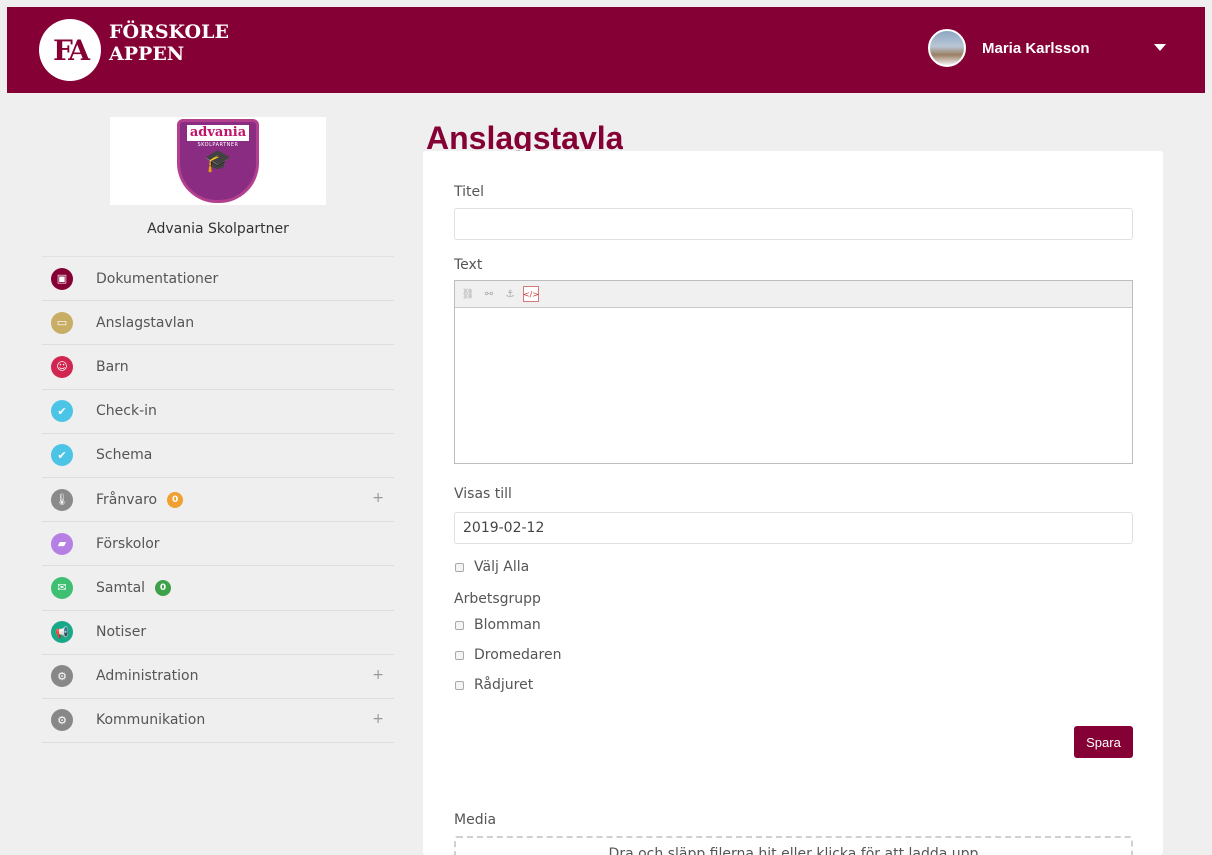  I want to click on school-logo: advania SKOLPARTNER 🎓, so click(218, 161).